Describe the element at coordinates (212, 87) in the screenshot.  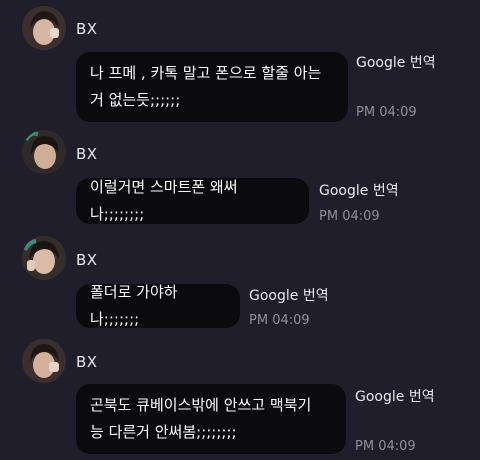
I see `message-bubble: 나 프메 , 카톡 말고 폰으로 할줄 아는 거 없는듯;;;;;;` at that location.